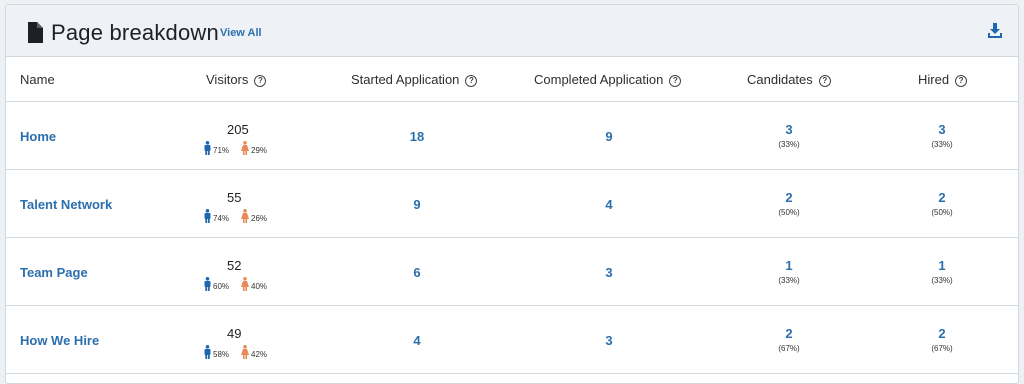 This screenshot has height=384, width=1024. Describe the element at coordinates (259, 286) in the screenshot. I see `female-percent: 40%` at that location.